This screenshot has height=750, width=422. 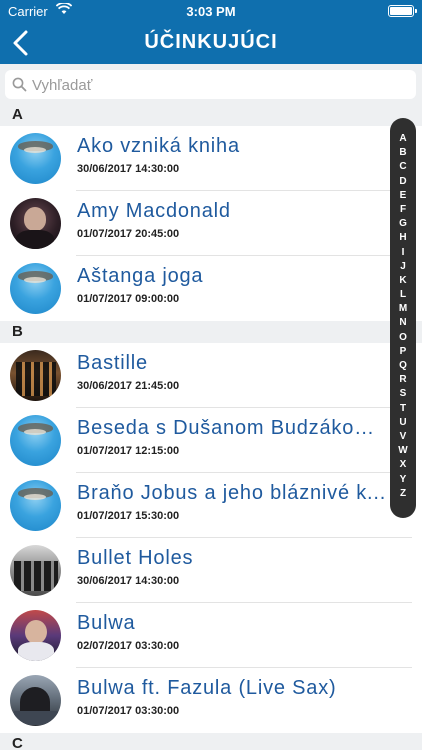 I want to click on performance-datetime: 01/07/2017 15:30:00, so click(x=128, y=516).